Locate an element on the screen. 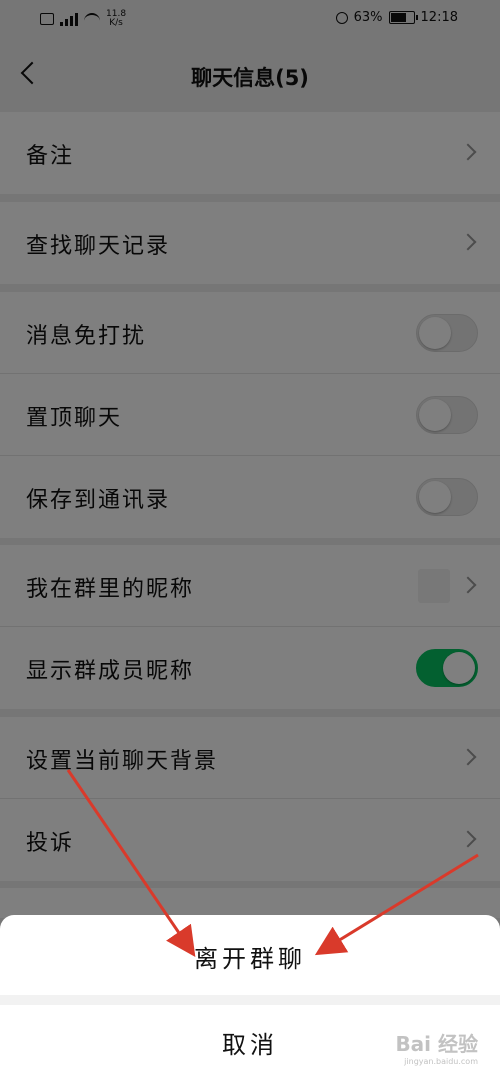 Image resolution: width=500 pixels, height=1084 pixels. leave-group-label: 离开群聊 is located at coordinates (250, 959).